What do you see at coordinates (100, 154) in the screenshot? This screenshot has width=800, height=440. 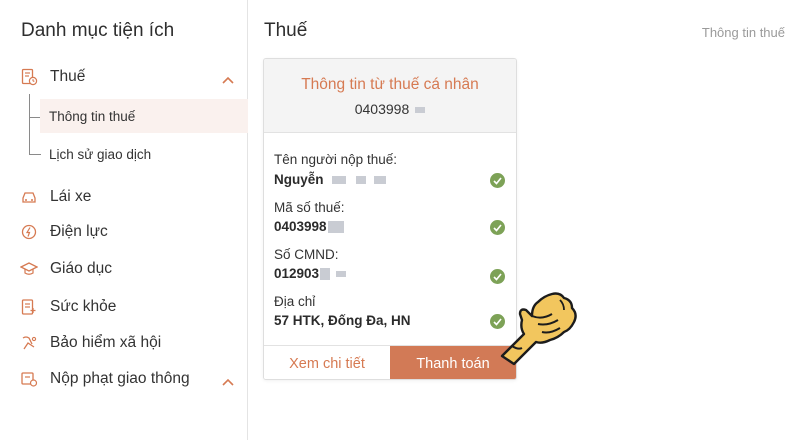 I see `sidebar-subitem-label: Lịch sử giao dịch` at bounding box center [100, 154].